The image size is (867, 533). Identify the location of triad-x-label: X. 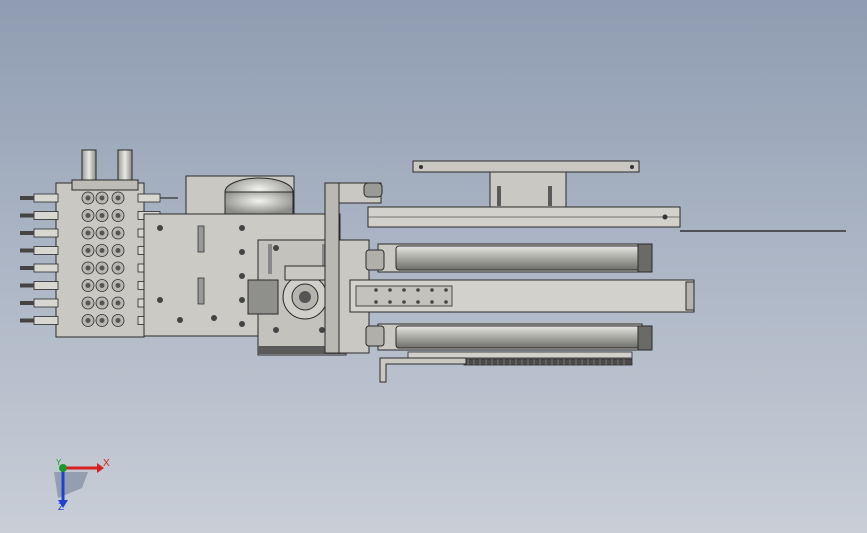
(106, 463).